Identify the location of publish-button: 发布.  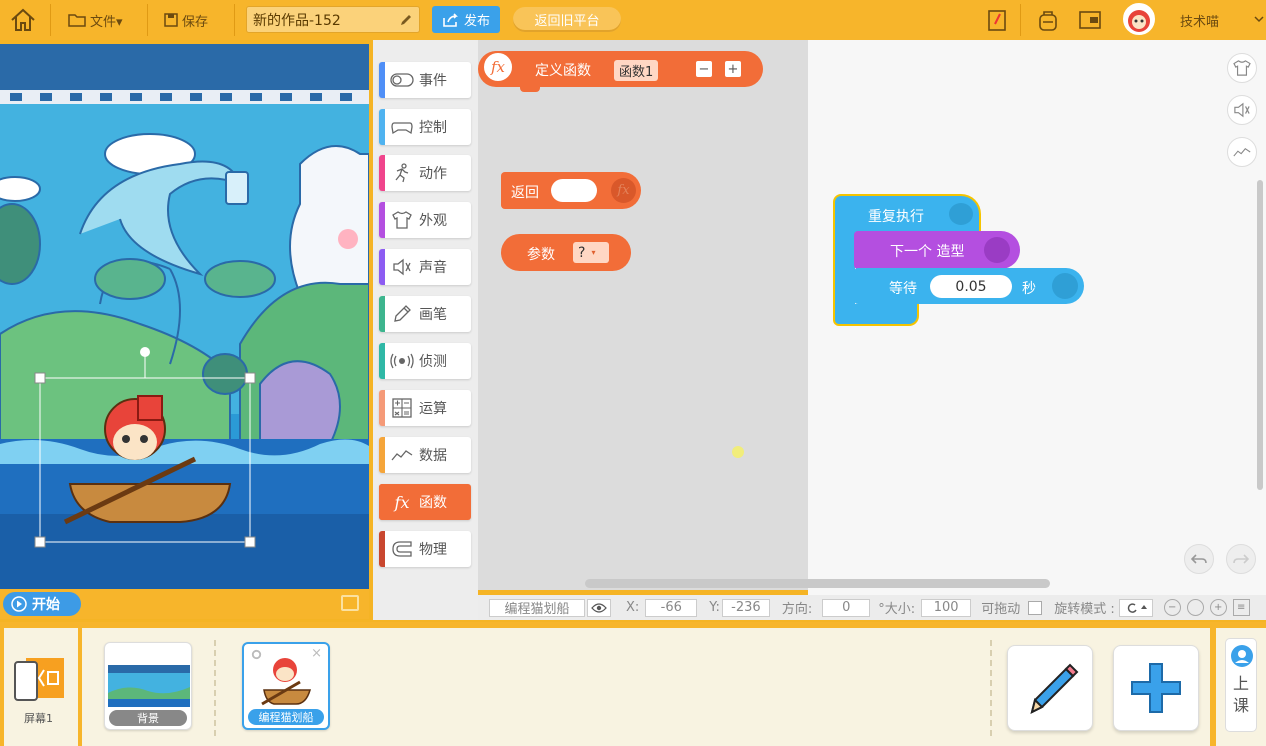
(466, 19).